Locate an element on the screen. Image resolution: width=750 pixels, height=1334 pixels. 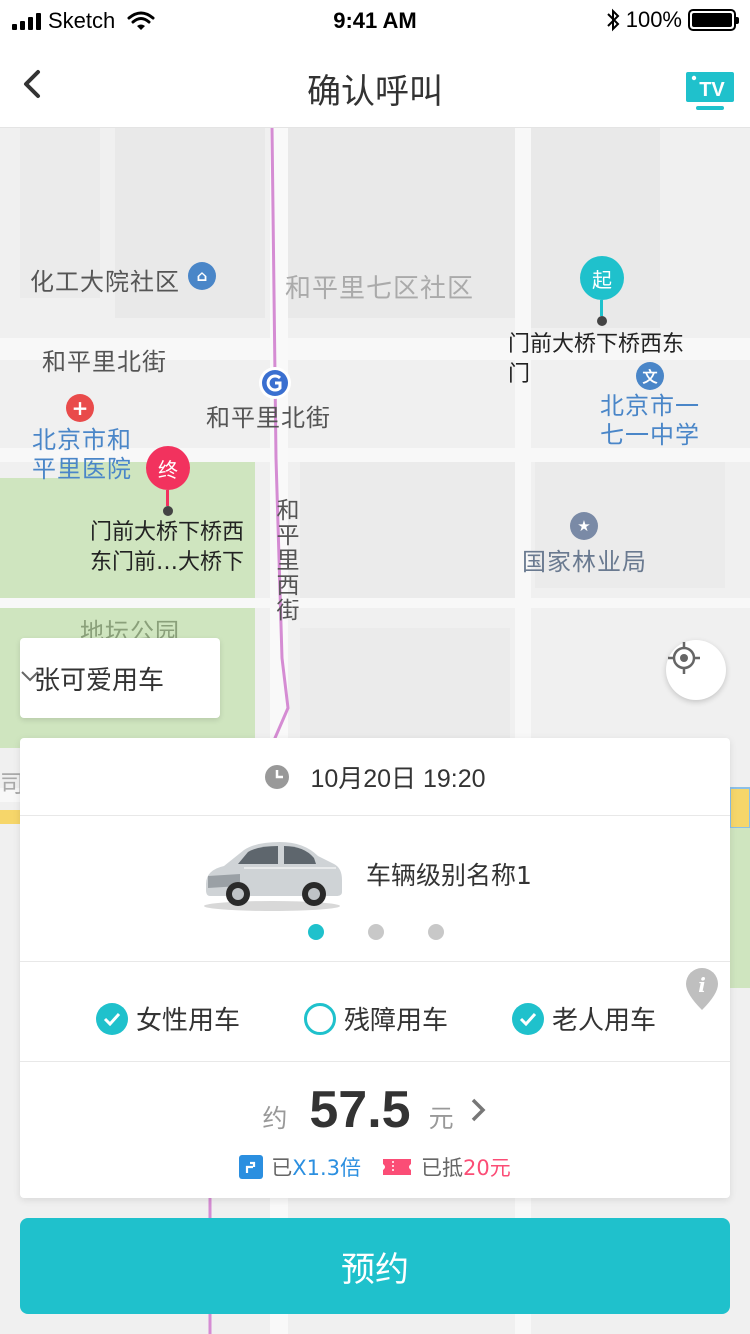
start-marker-label: 门前大桥下桥西东 门 is located at coordinates (596, 359).